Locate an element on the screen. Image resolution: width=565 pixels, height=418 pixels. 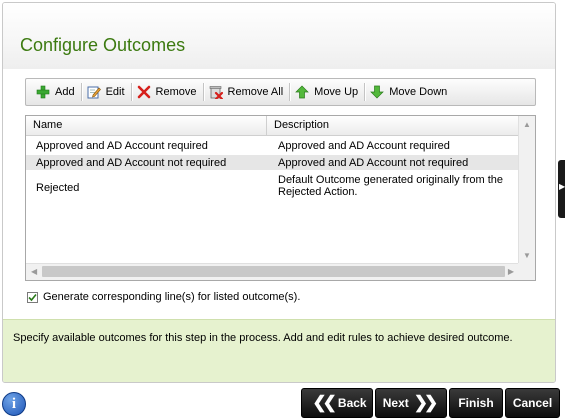
info-icon: i is located at coordinates (14, 404).